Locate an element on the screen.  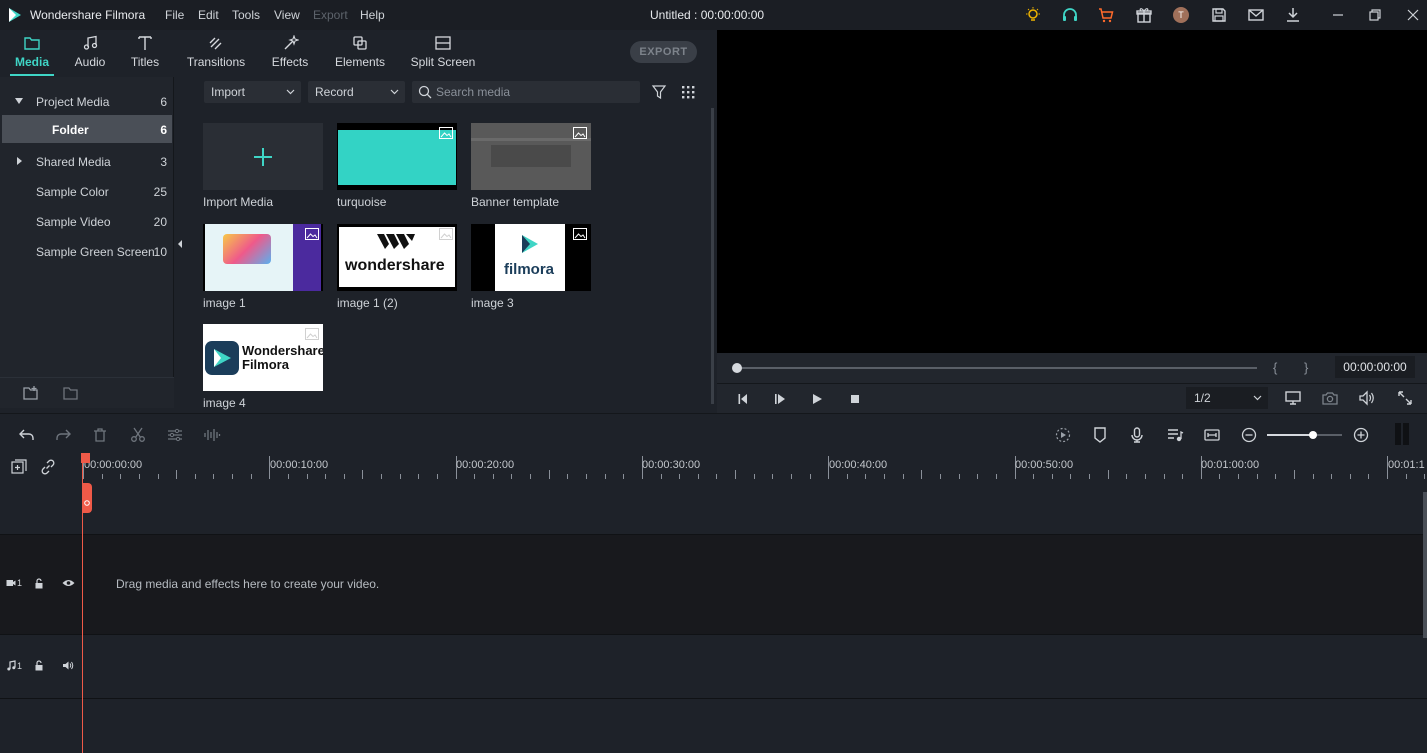
search-box is located at coordinates (526, 92).